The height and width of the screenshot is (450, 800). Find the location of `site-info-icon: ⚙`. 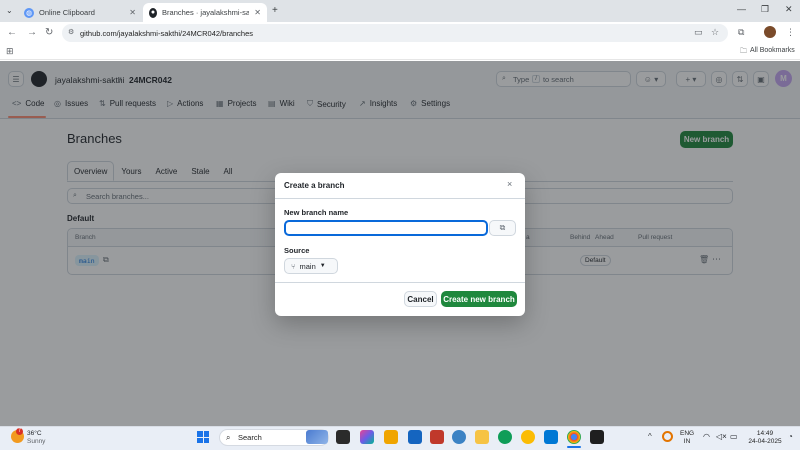

site-info-icon: ⚙ is located at coordinates (71, 32).